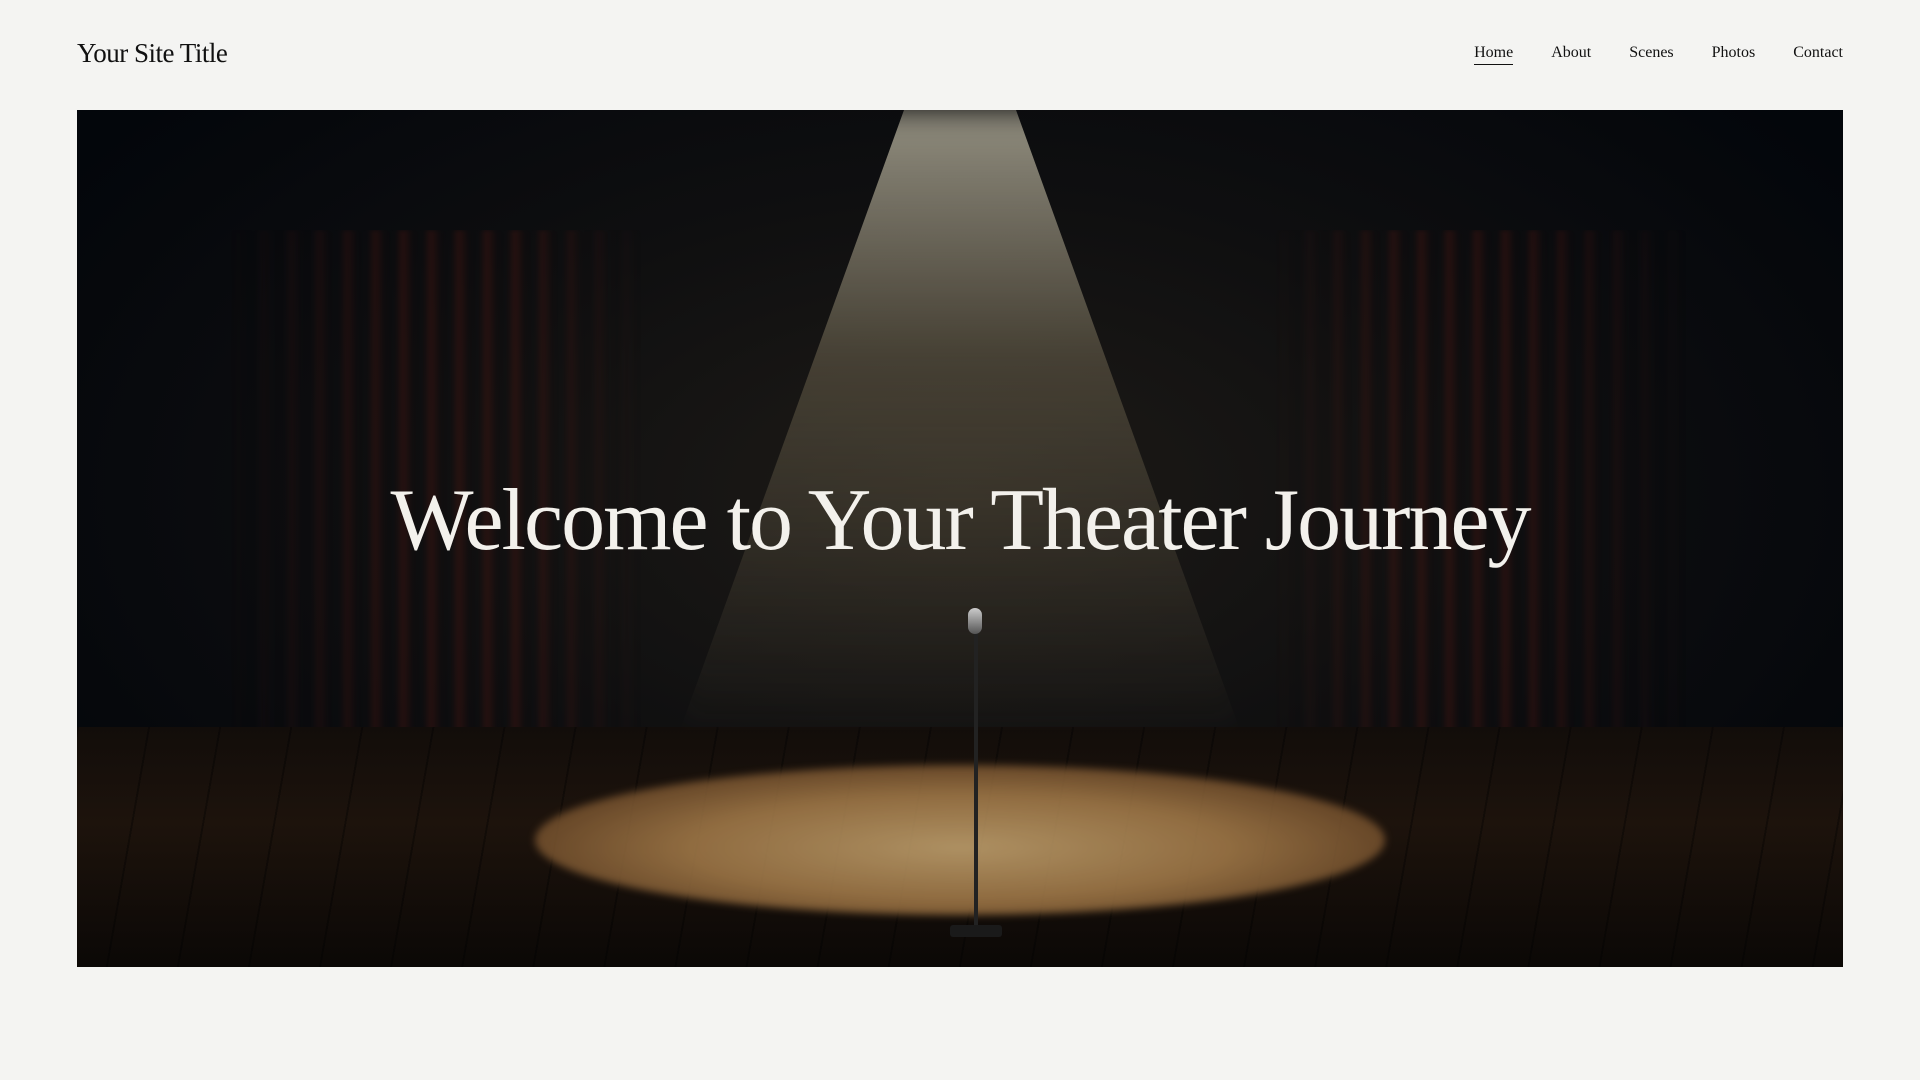 Image resolution: width=1920 pixels, height=1080 pixels. What do you see at coordinates (1651, 54) in the screenshot?
I see `nav-scenes: Scenes` at bounding box center [1651, 54].